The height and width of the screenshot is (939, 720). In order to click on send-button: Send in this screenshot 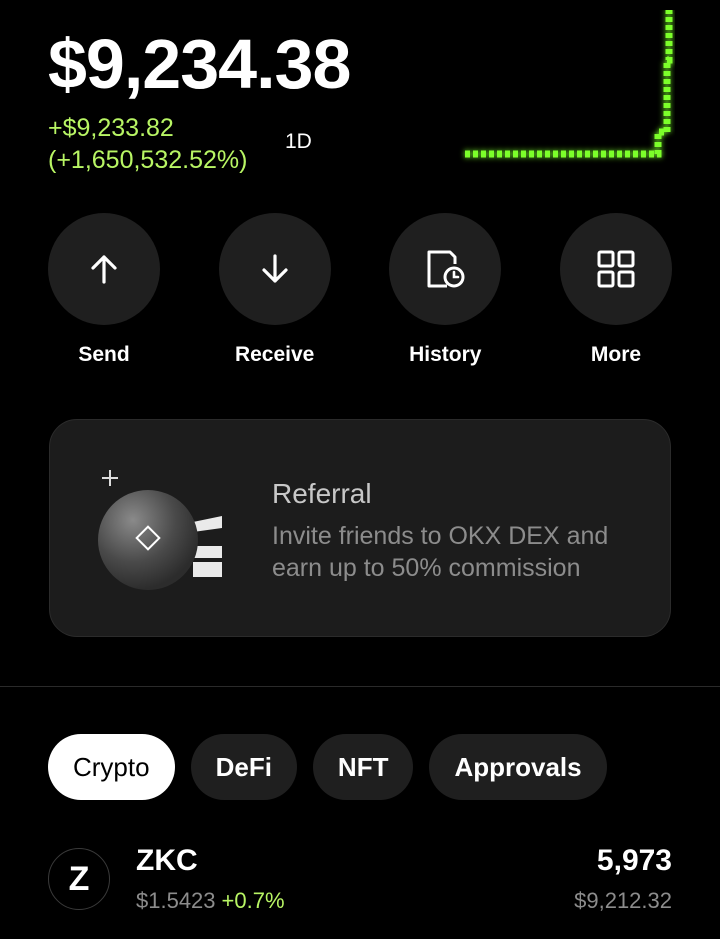, I will do `click(104, 290)`.